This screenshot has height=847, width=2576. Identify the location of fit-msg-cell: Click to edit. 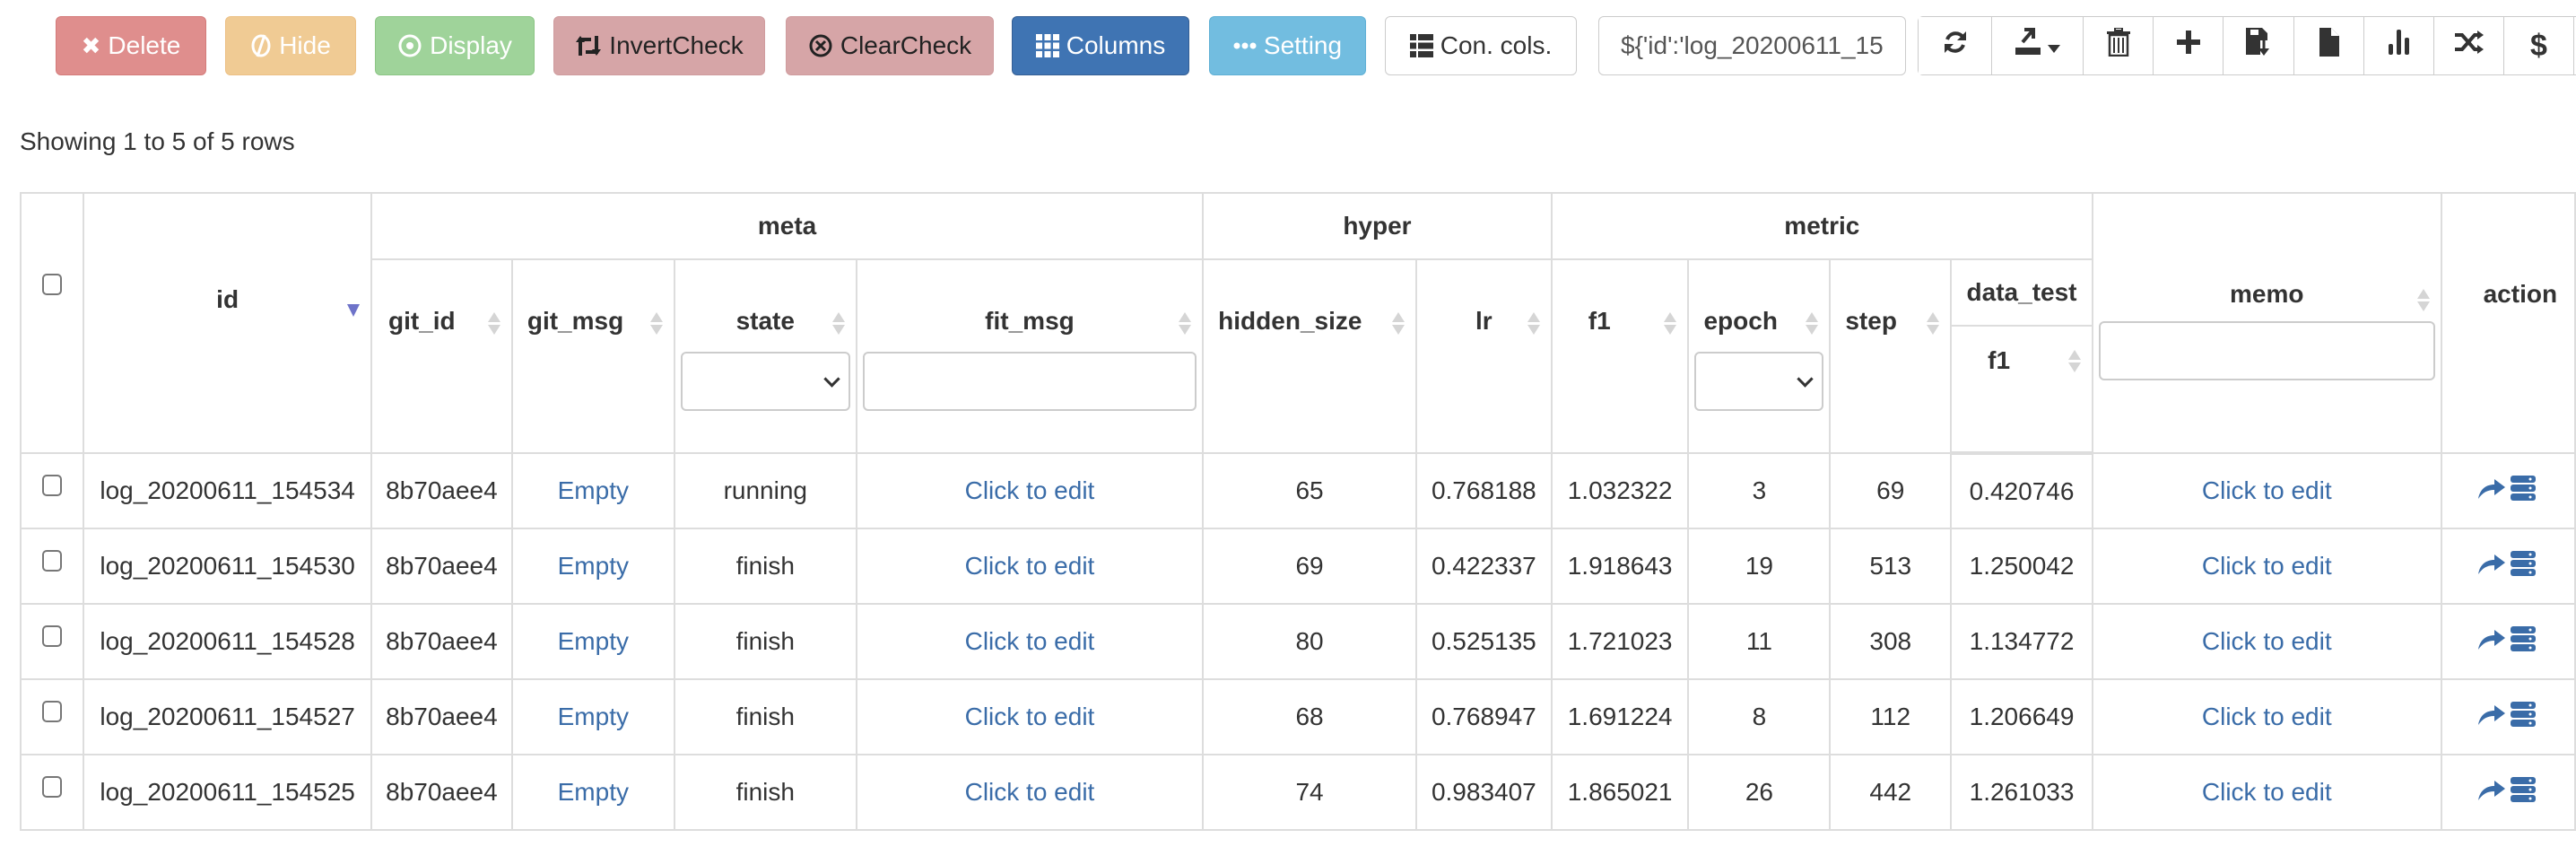
(1030, 641).